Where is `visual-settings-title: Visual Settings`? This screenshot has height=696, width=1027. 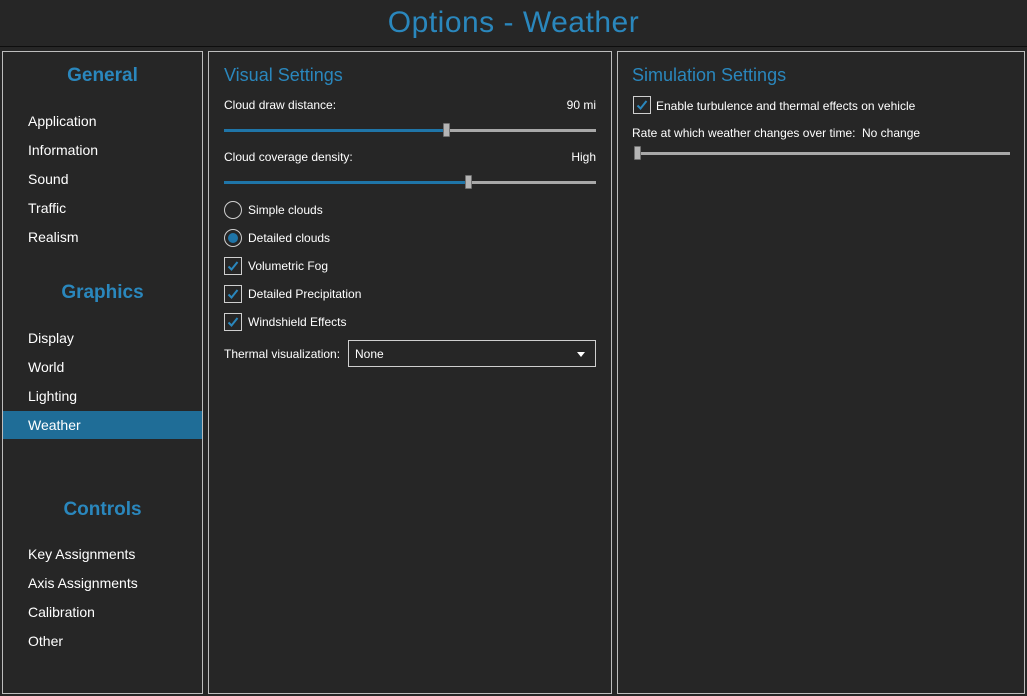 visual-settings-title: Visual Settings is located at coordinates (283, 75).